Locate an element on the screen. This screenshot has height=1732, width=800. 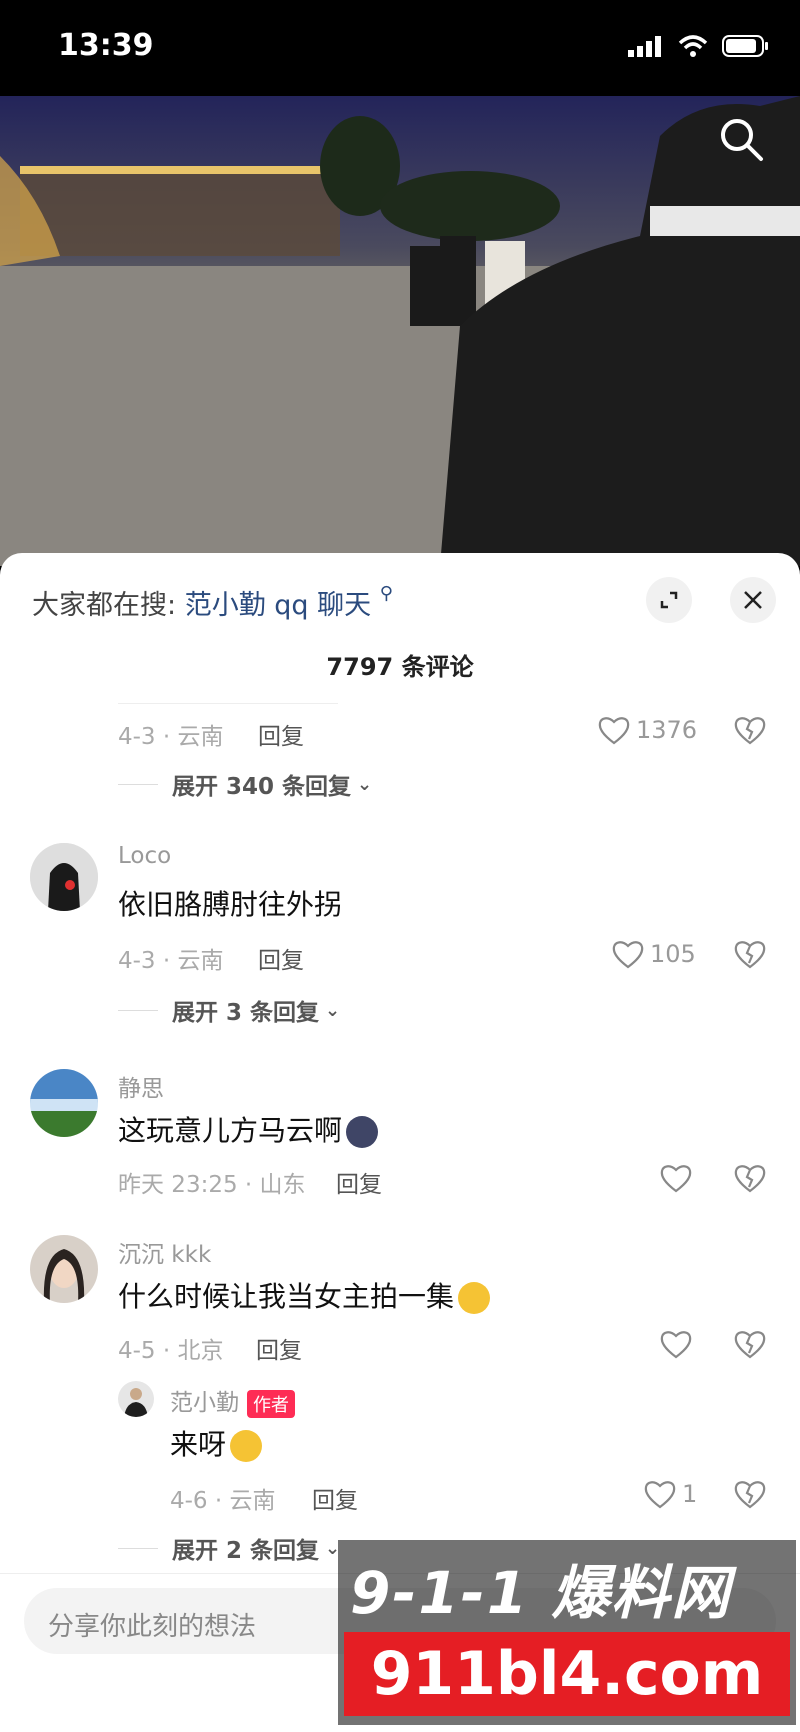
comment-username: Loco is located at coordinates (144, 856).